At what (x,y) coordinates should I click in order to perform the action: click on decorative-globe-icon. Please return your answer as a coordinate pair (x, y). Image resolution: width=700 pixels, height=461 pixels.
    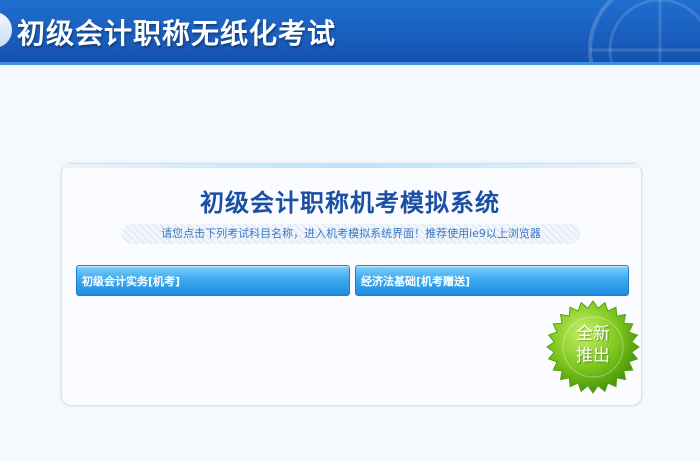
    Looking at the image, I should click on (644, 31).